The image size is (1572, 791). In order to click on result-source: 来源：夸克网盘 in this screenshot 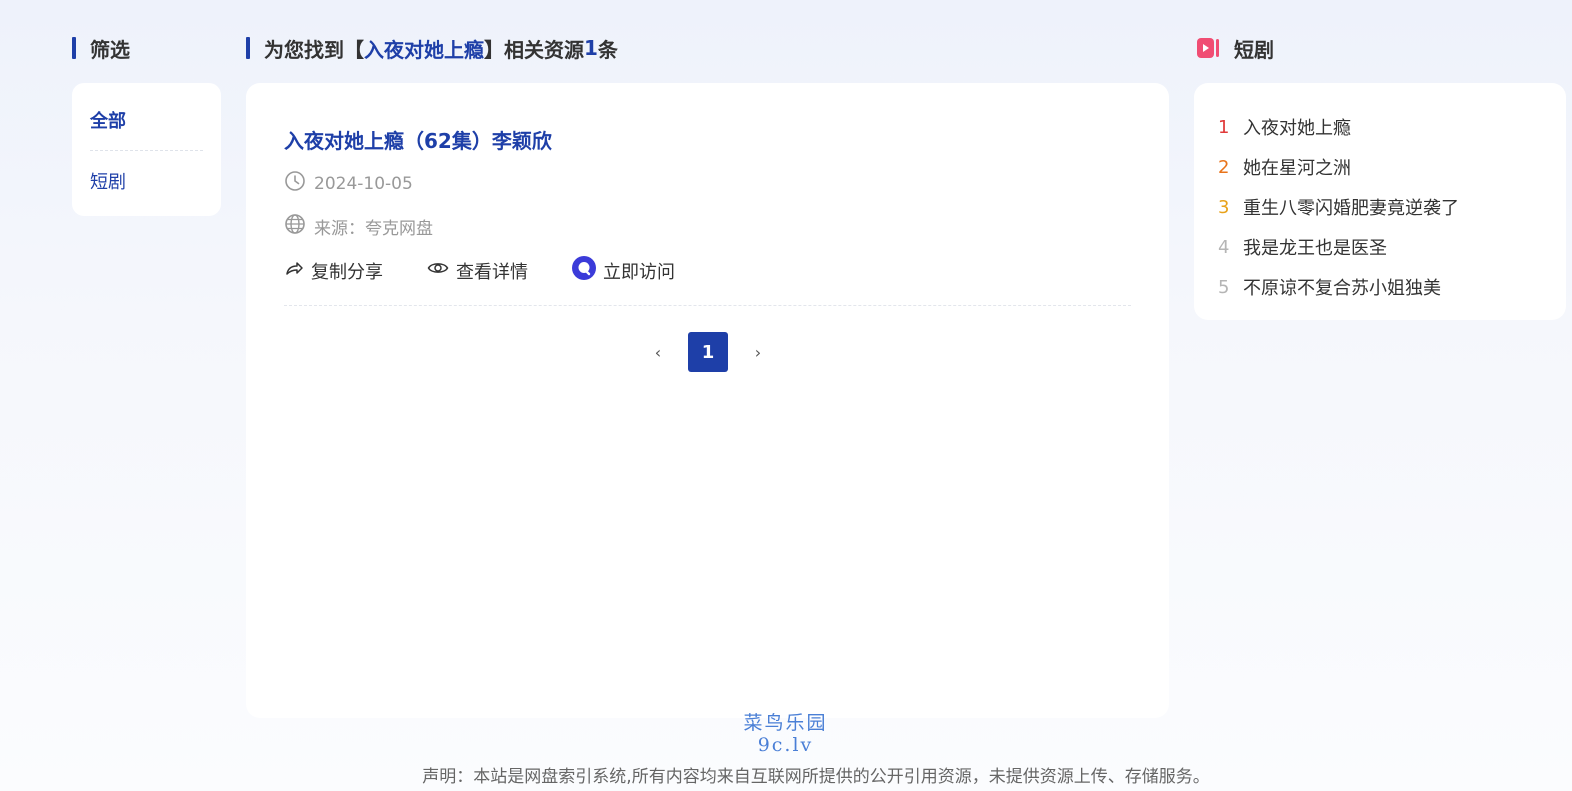, I will do `click(373, 229)`.